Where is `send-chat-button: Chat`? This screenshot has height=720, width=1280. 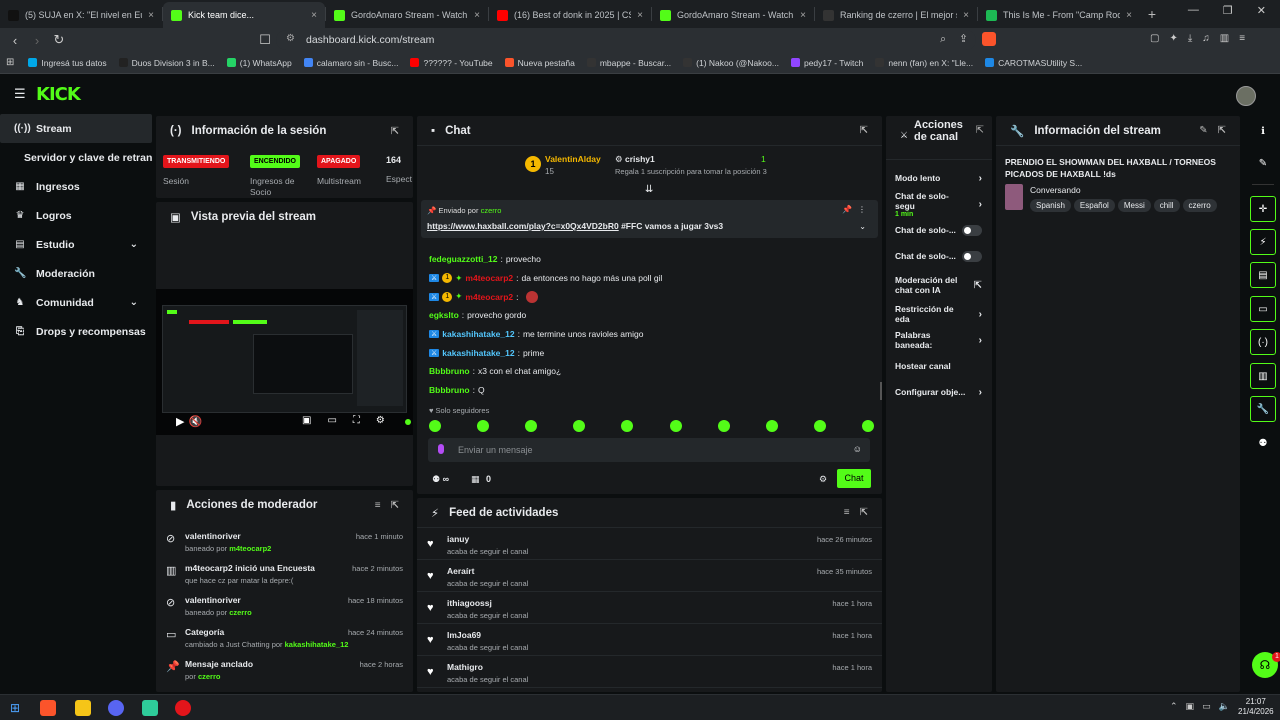
send-chat-button: Chat is located at coordinates (854, 478).